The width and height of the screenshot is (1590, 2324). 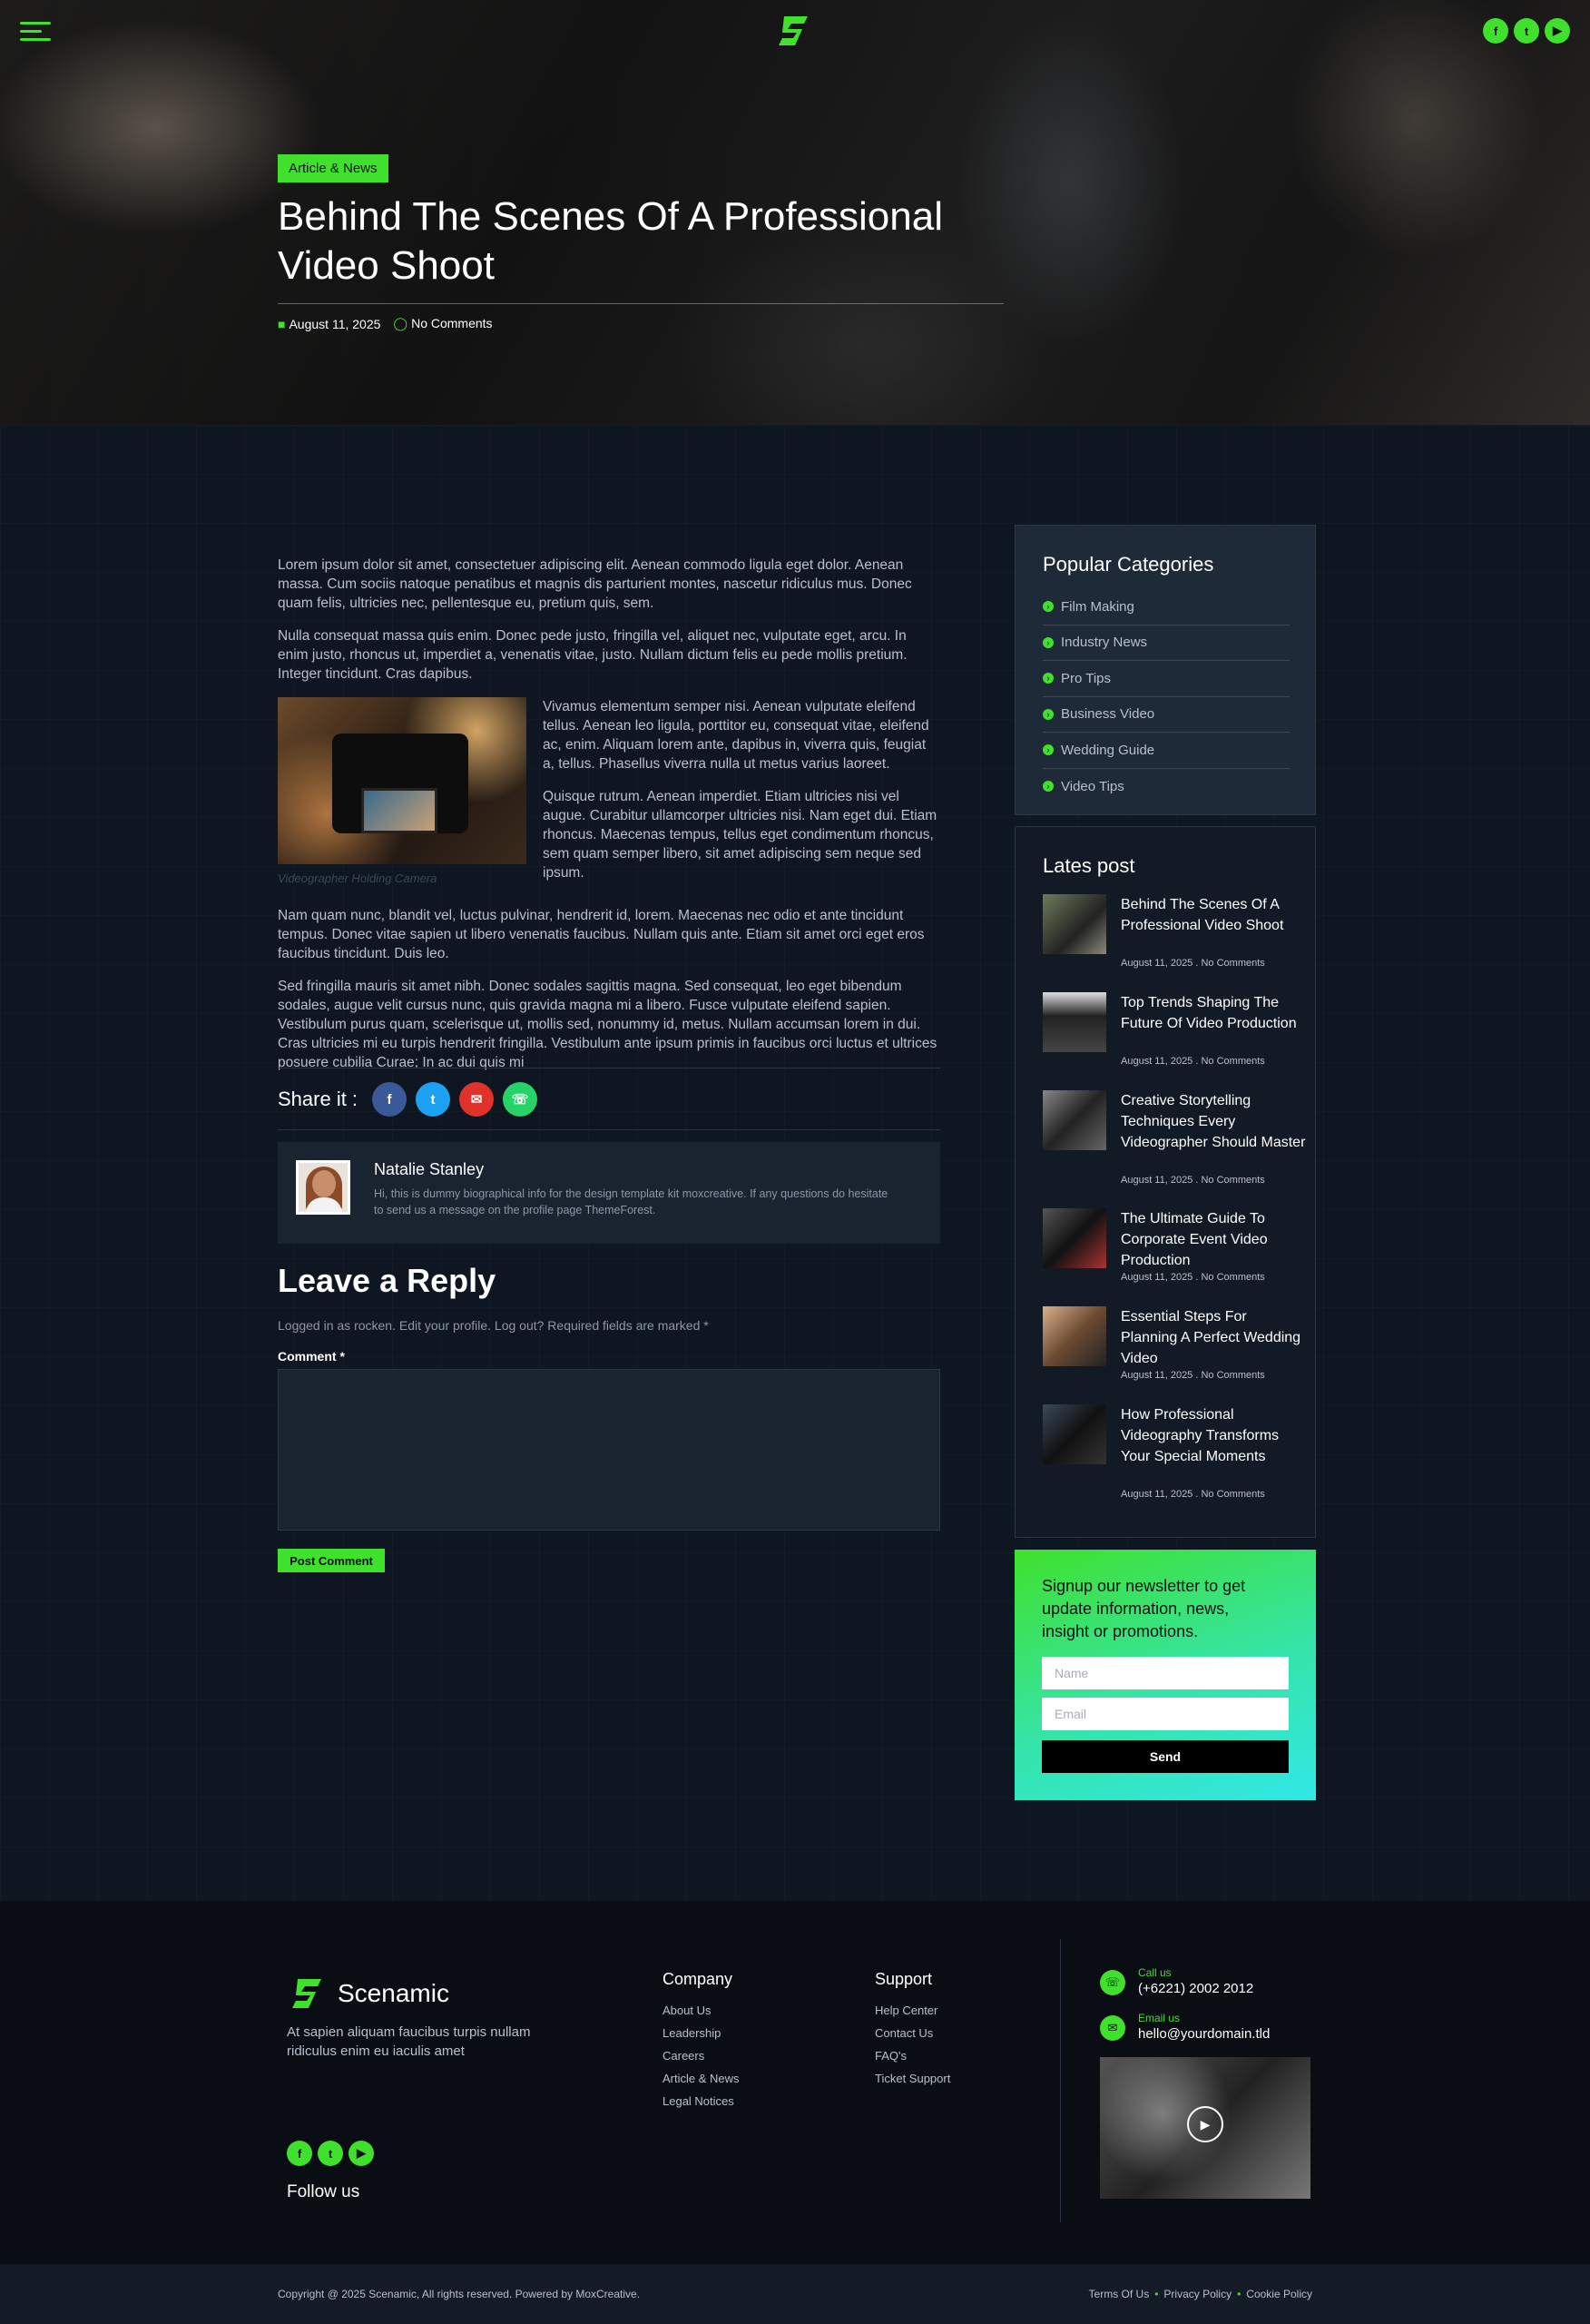 I want to click on category-item: › Video Tips, so click(x=1166, y=787).